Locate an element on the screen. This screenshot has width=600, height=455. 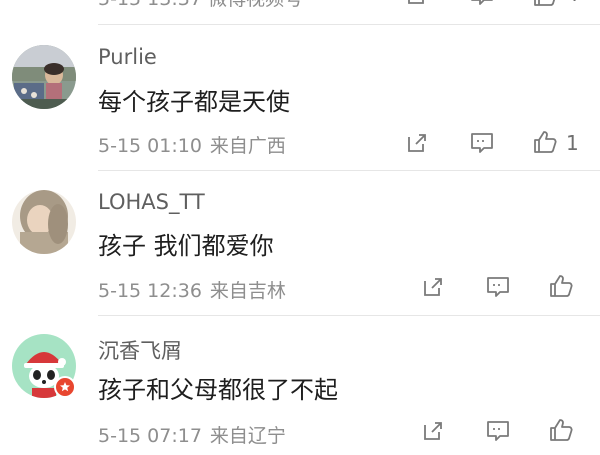
verified-badge is located at coordinates (65, 387).